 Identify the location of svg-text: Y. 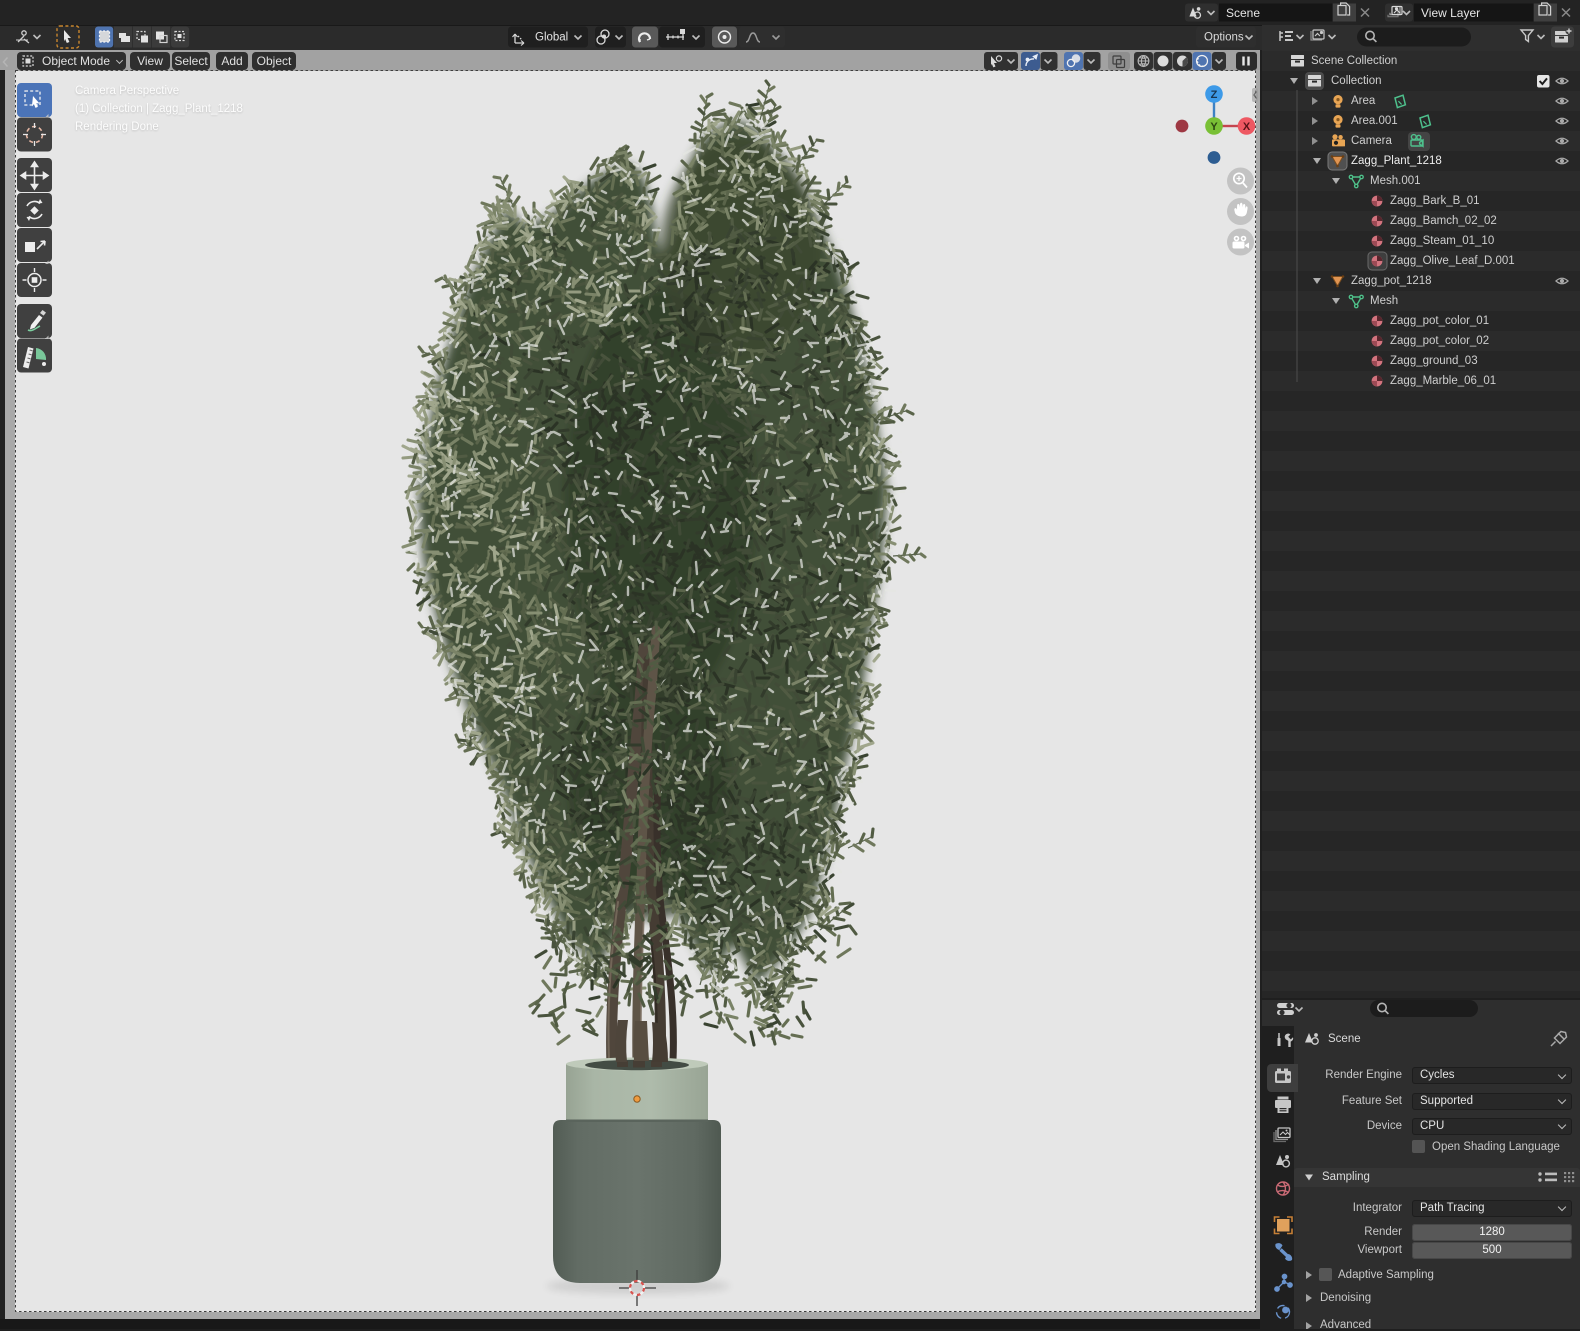
(1214, 127).